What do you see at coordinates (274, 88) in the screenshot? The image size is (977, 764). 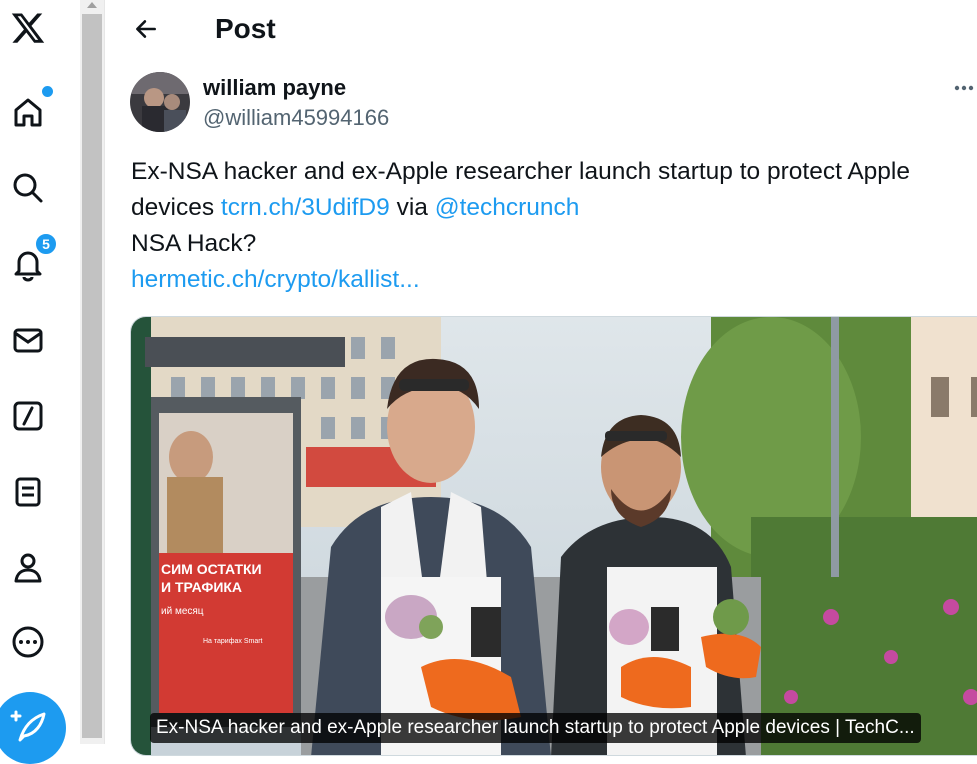 I see `author-name: william payne` at bounding box center [274, 88].